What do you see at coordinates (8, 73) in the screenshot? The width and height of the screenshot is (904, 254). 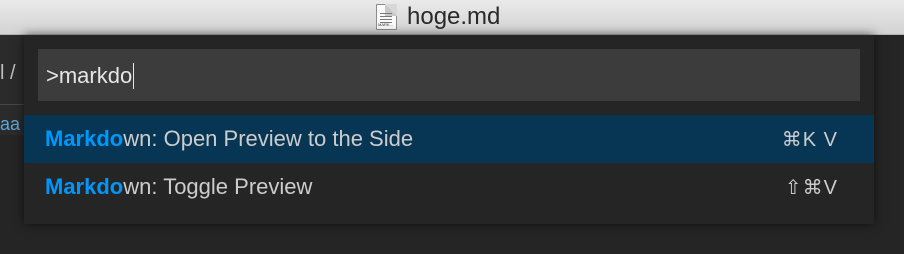 I see `editor-text-fragment: l /` at bounding box center [8, 73].